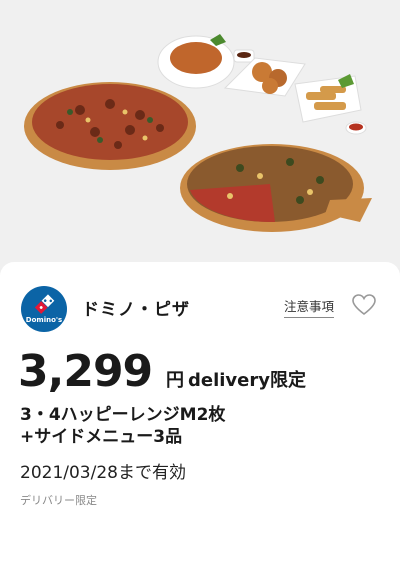  I want to click on restriction-note: デリバリー限定, so click(58, 500).